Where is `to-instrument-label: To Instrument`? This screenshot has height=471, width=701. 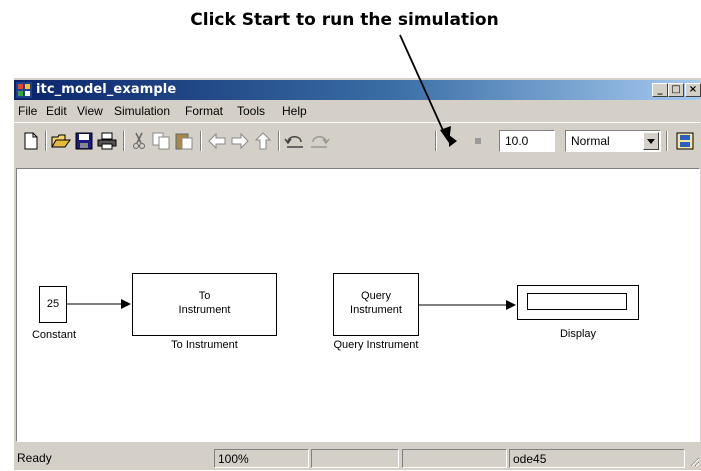
to-instrument-label: To Instrument is located at coordinates (204, 345).